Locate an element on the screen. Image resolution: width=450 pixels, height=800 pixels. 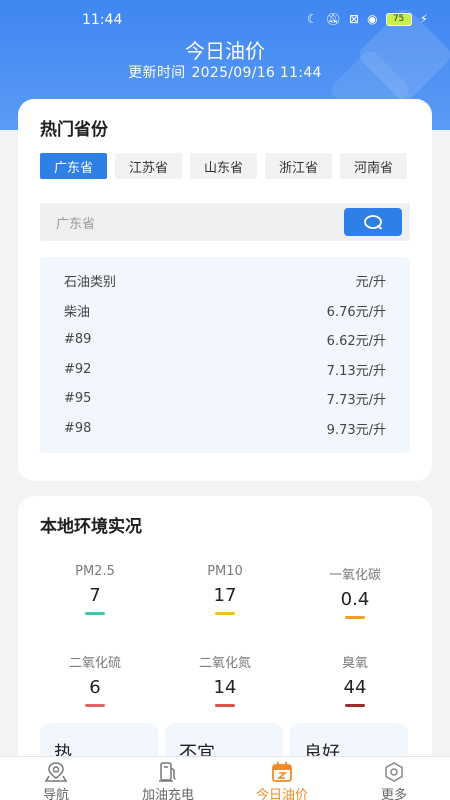
tab-refuel-charge: 加油充电 is located at coordinates (168, 780).